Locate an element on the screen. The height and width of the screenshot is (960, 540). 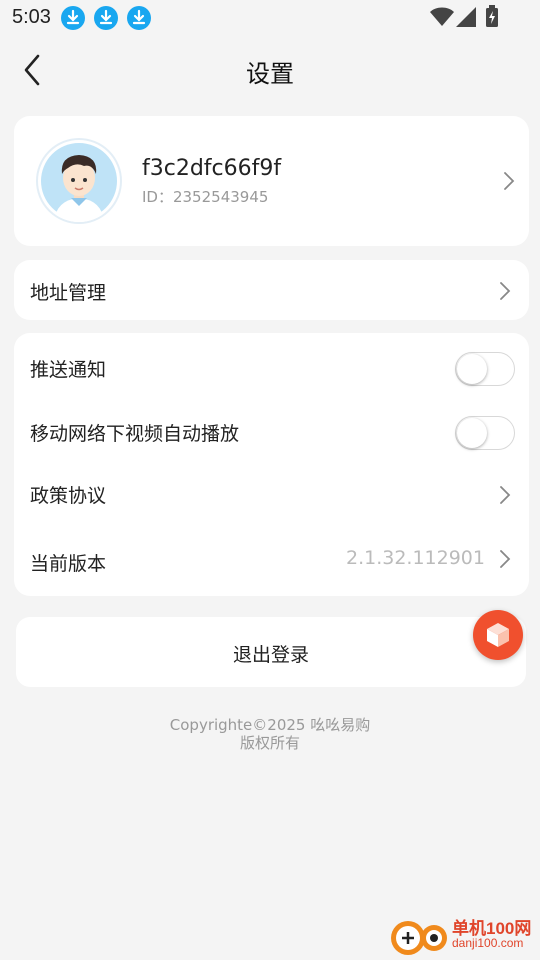
policy-row: 政策协议 is located at coordinates (271, 495).